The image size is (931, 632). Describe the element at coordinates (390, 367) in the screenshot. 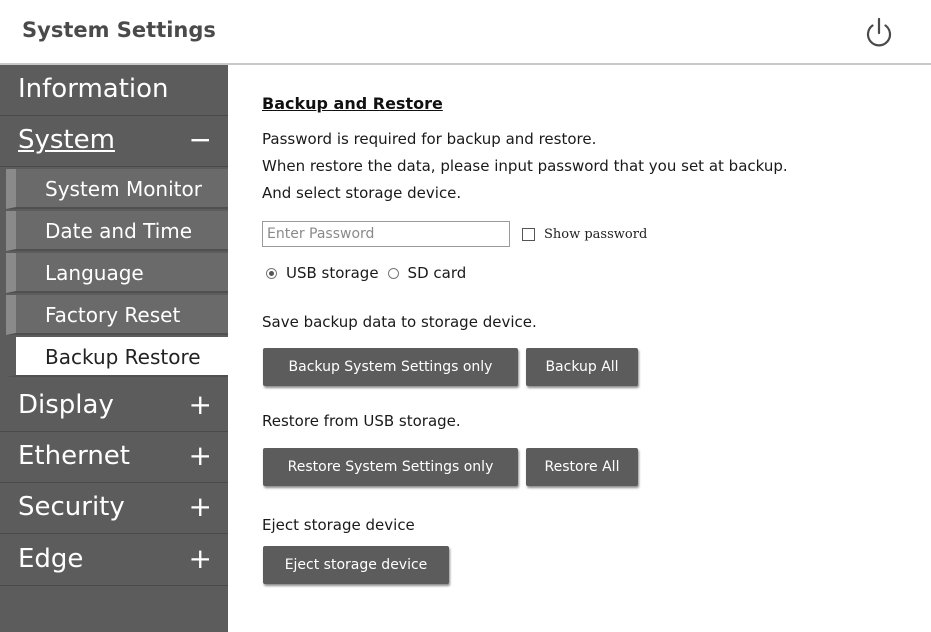

I see `backup-system-settings-button: Backup System Settings only` at that location.